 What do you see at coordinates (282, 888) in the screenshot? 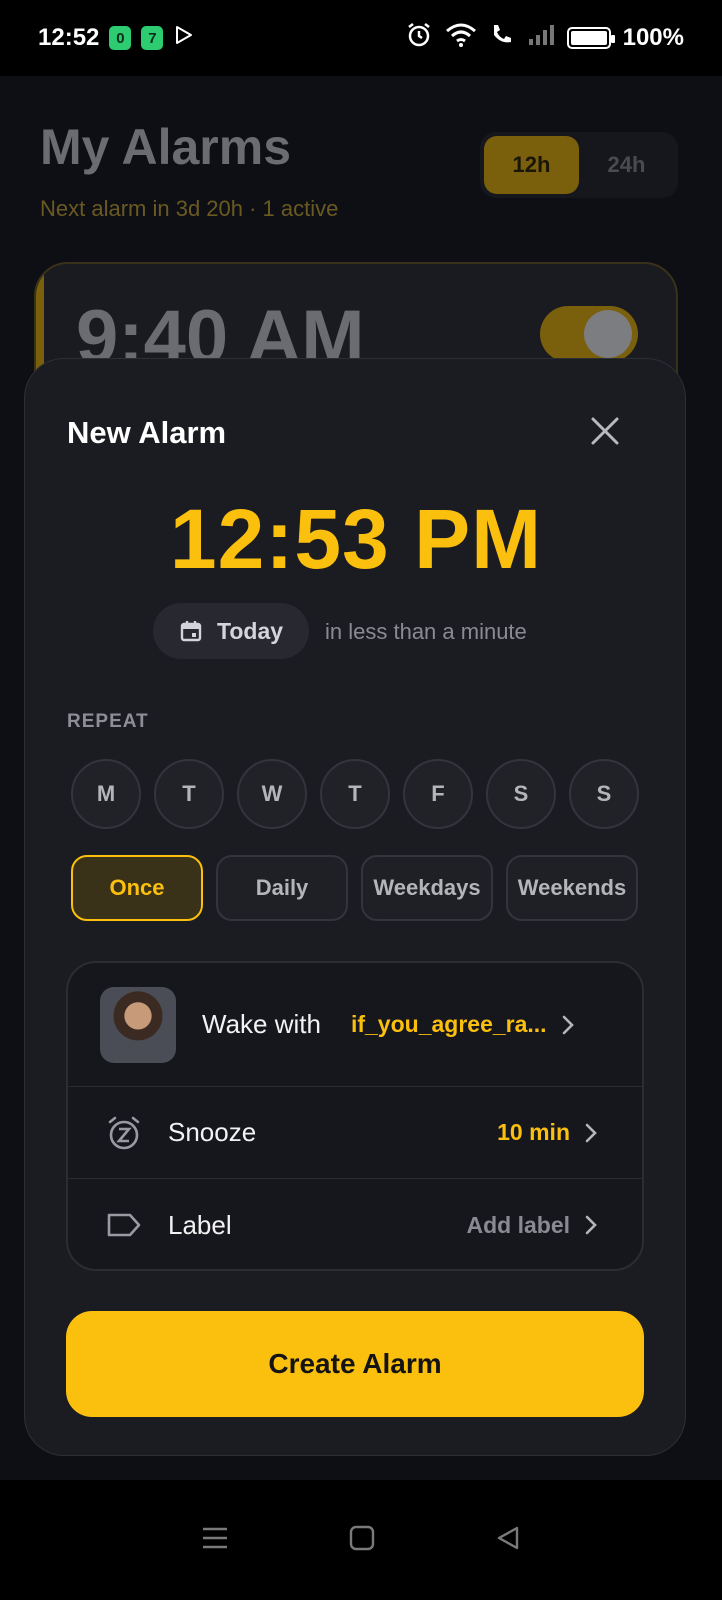
I see `preset-daily: Daily` at bounding box center [282, 888].